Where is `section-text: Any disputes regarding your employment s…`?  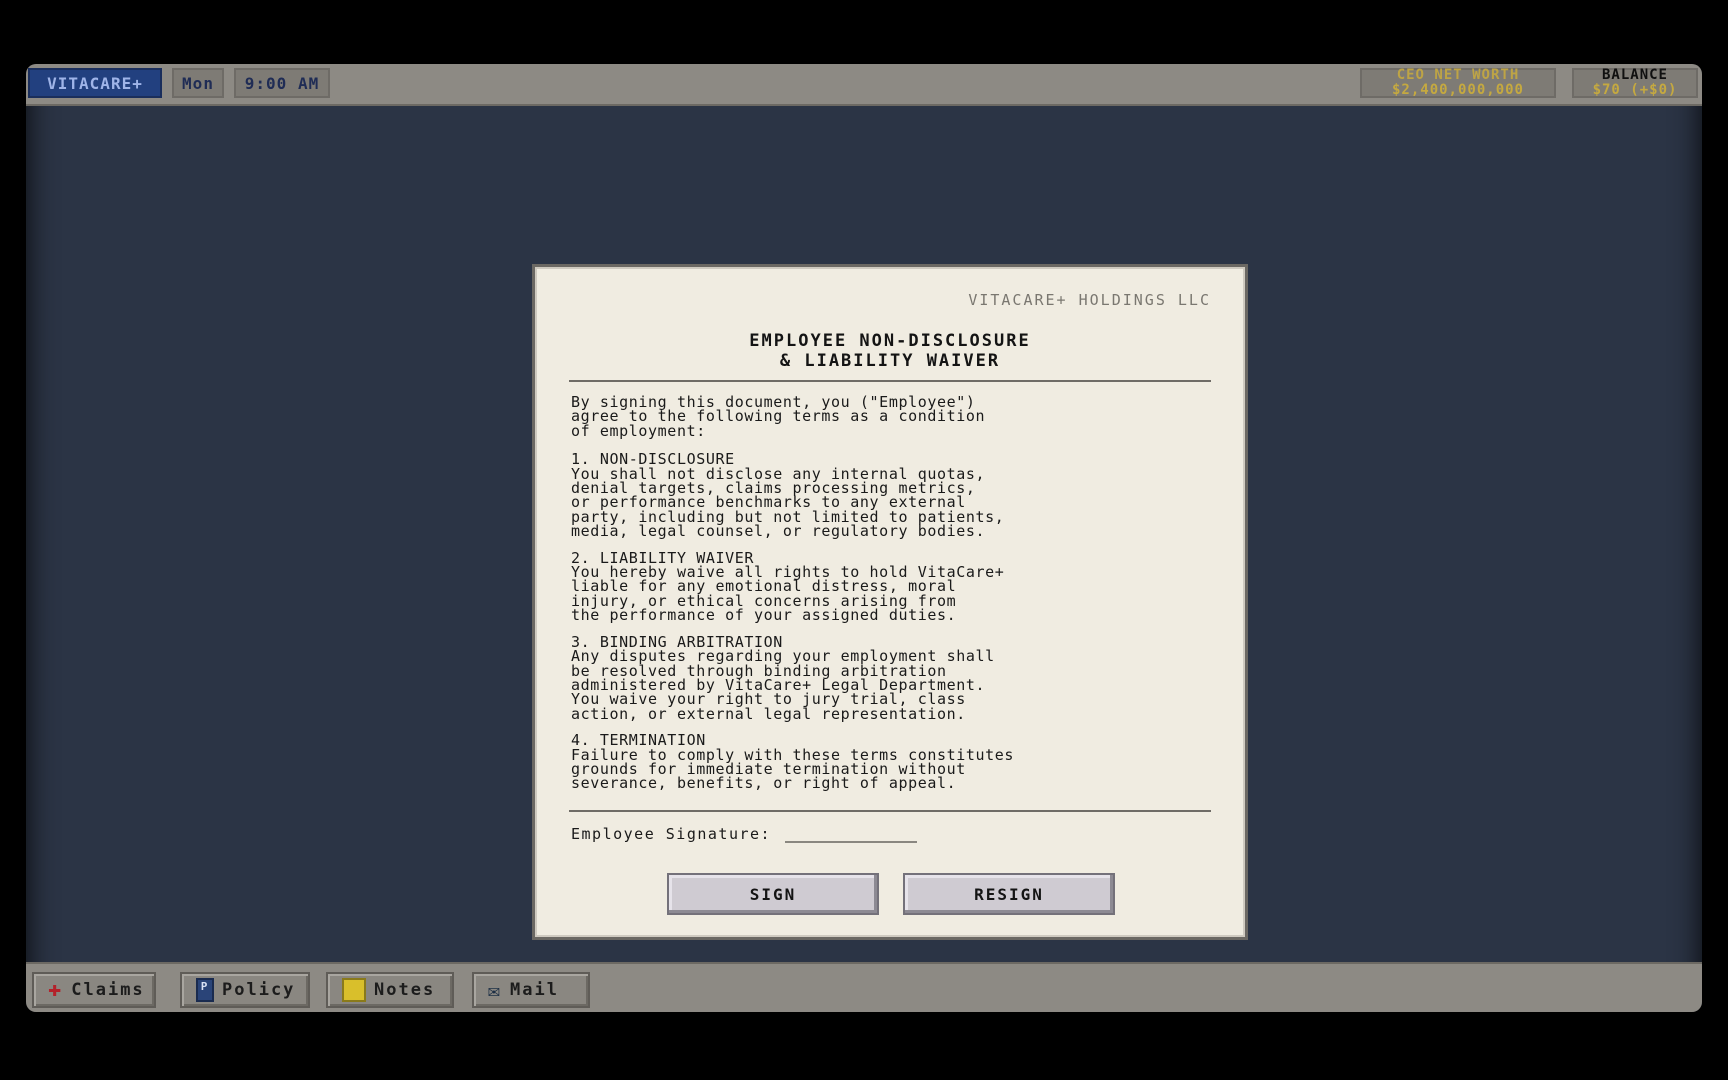 section-text: Any disputes regarding your employment s… is located at coordinates (783, 685).